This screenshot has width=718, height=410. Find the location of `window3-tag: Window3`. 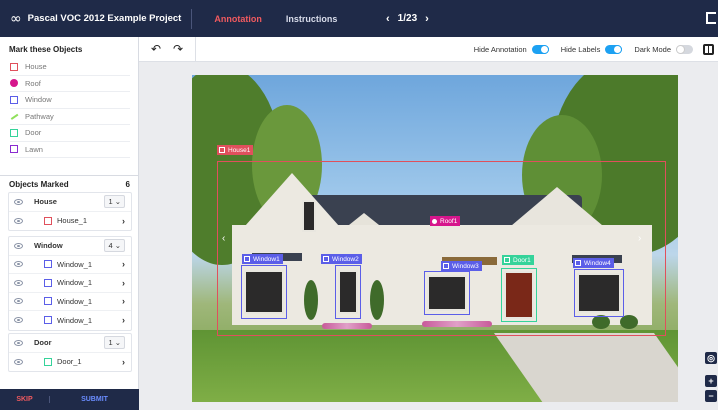

window3-tag: Window3 is located at coordinates (461, 266).